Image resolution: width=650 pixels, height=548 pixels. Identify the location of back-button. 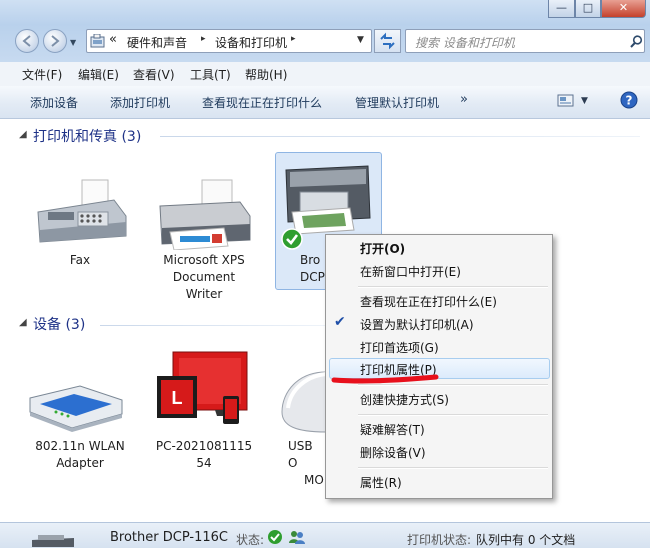
(27, 41).